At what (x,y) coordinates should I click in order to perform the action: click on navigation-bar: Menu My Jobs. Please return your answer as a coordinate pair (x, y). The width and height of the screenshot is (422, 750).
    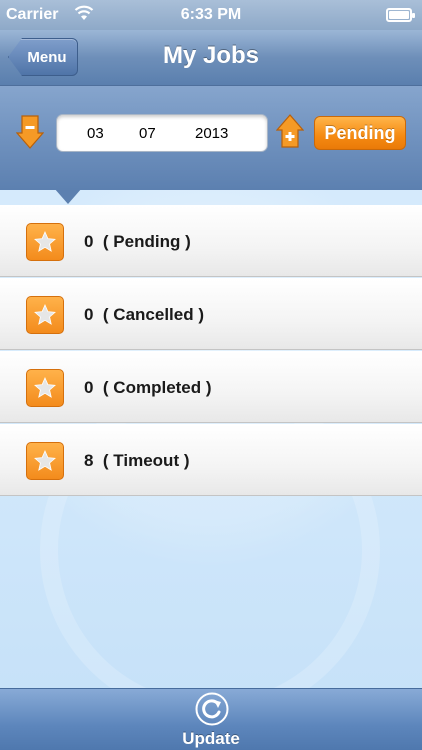
    Looking at the image, I should click on (211, 58).